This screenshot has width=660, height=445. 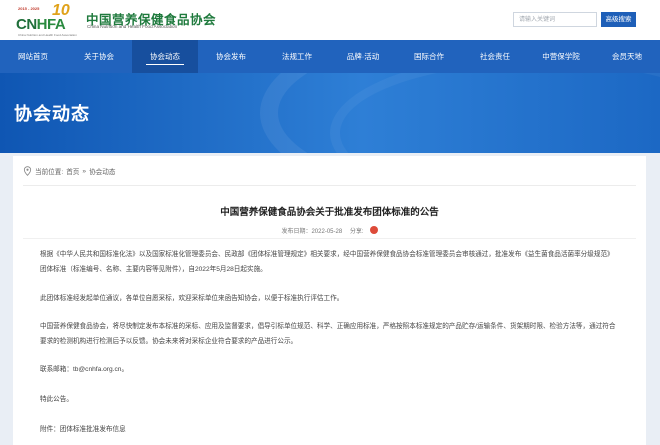 What do you see at coordinates (618, 19) in the screenshot?
I see `advanced-search-button: 高级搜索` at bounding box center [618, 19].